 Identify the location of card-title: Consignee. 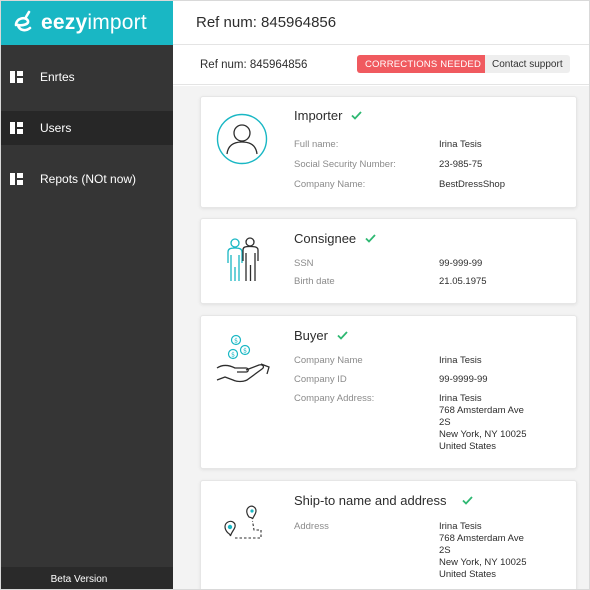
(335, 238).